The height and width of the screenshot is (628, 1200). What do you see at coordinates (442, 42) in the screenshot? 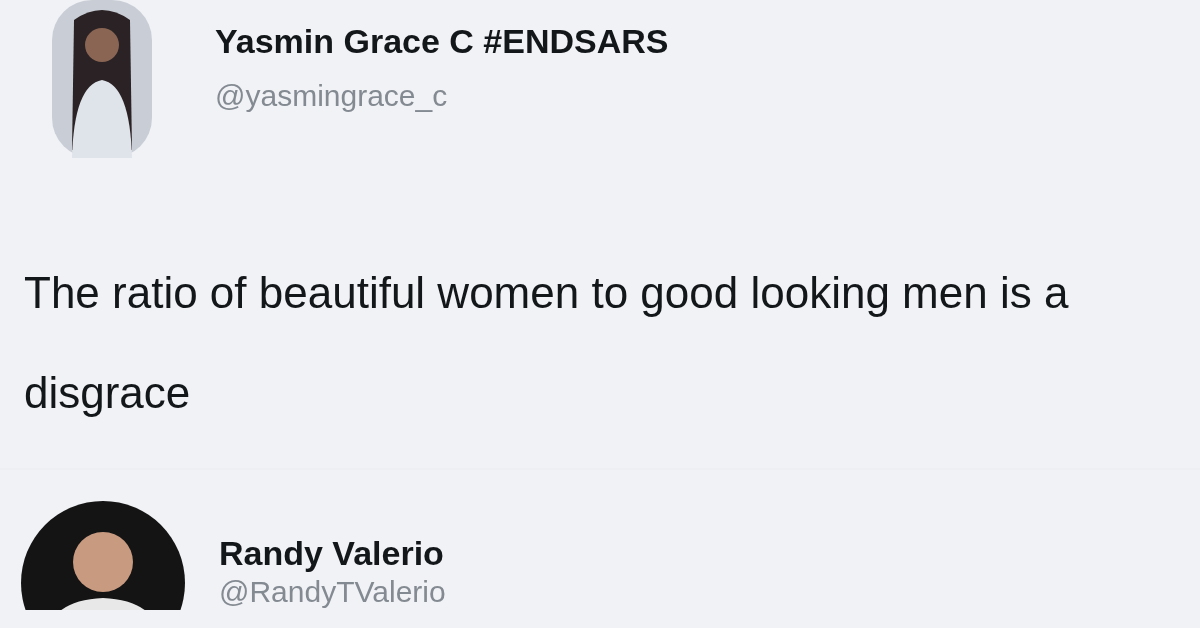
I see `author-name: Yasmin Grace C #ENDSARS` at bounding box center [442, 42].